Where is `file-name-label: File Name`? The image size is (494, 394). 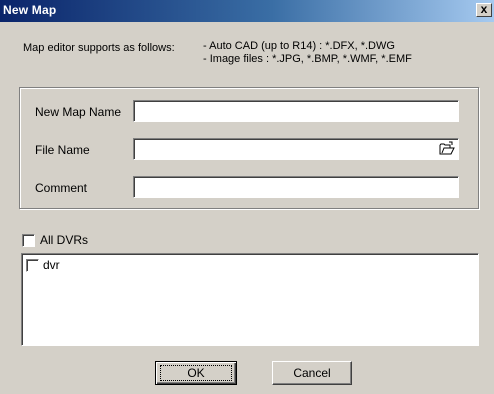
file-name-label: File Name is located at coordinates (62, 150).